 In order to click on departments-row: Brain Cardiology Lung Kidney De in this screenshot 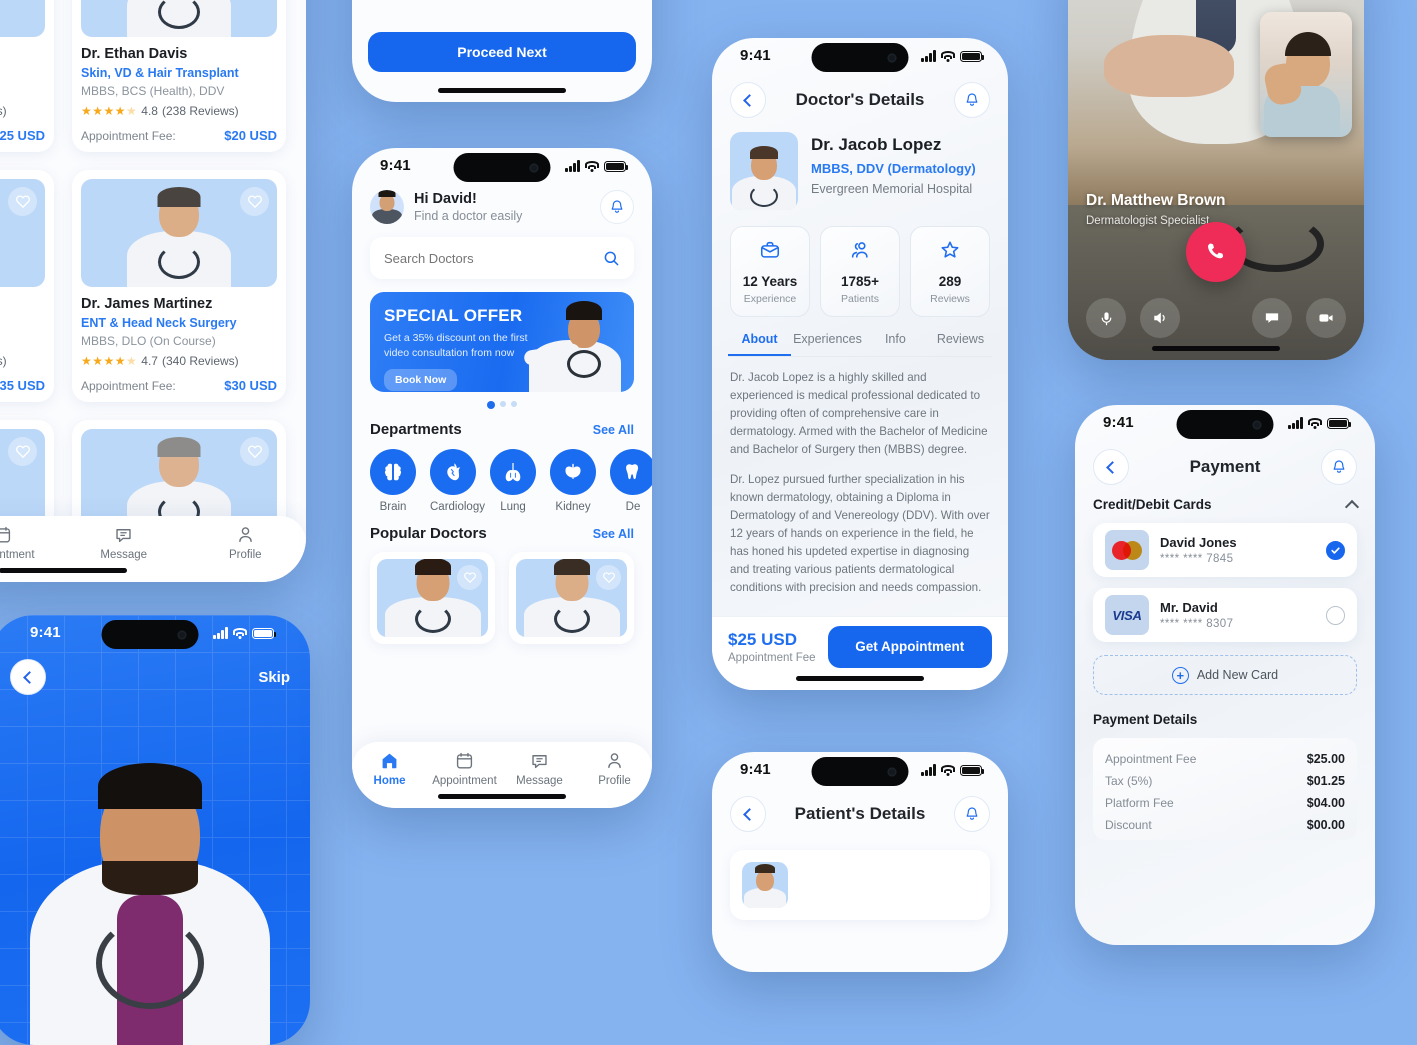, I will do `click(502, 475)`.